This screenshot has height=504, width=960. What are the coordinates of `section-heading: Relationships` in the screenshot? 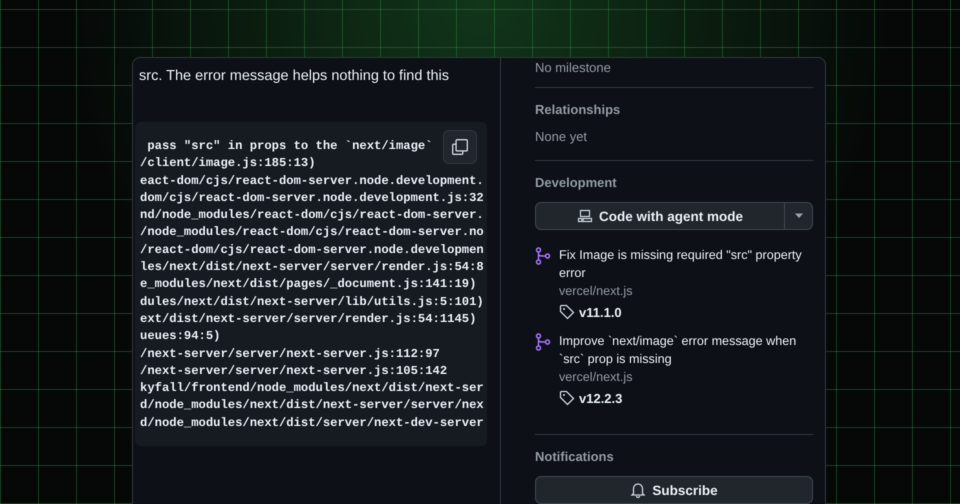 It's located at (578, 109).